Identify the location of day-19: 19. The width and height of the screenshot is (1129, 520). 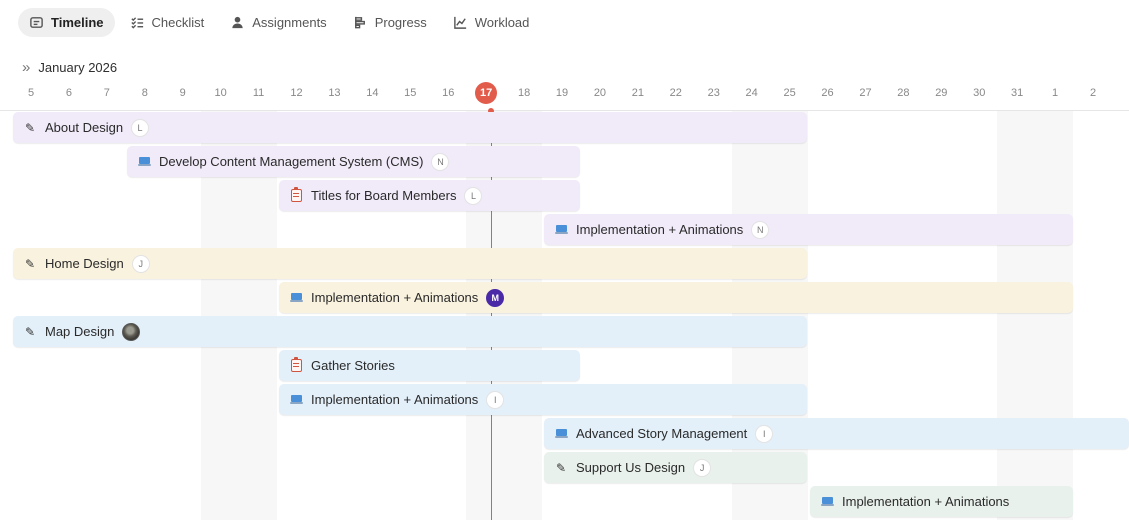
(562, 93).